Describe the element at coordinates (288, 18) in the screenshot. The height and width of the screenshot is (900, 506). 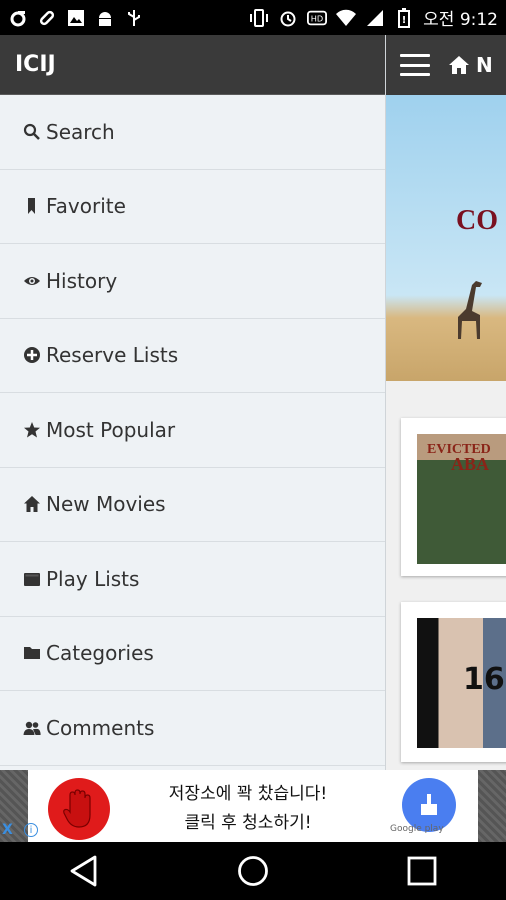
I see `alarm-icon` at that location.